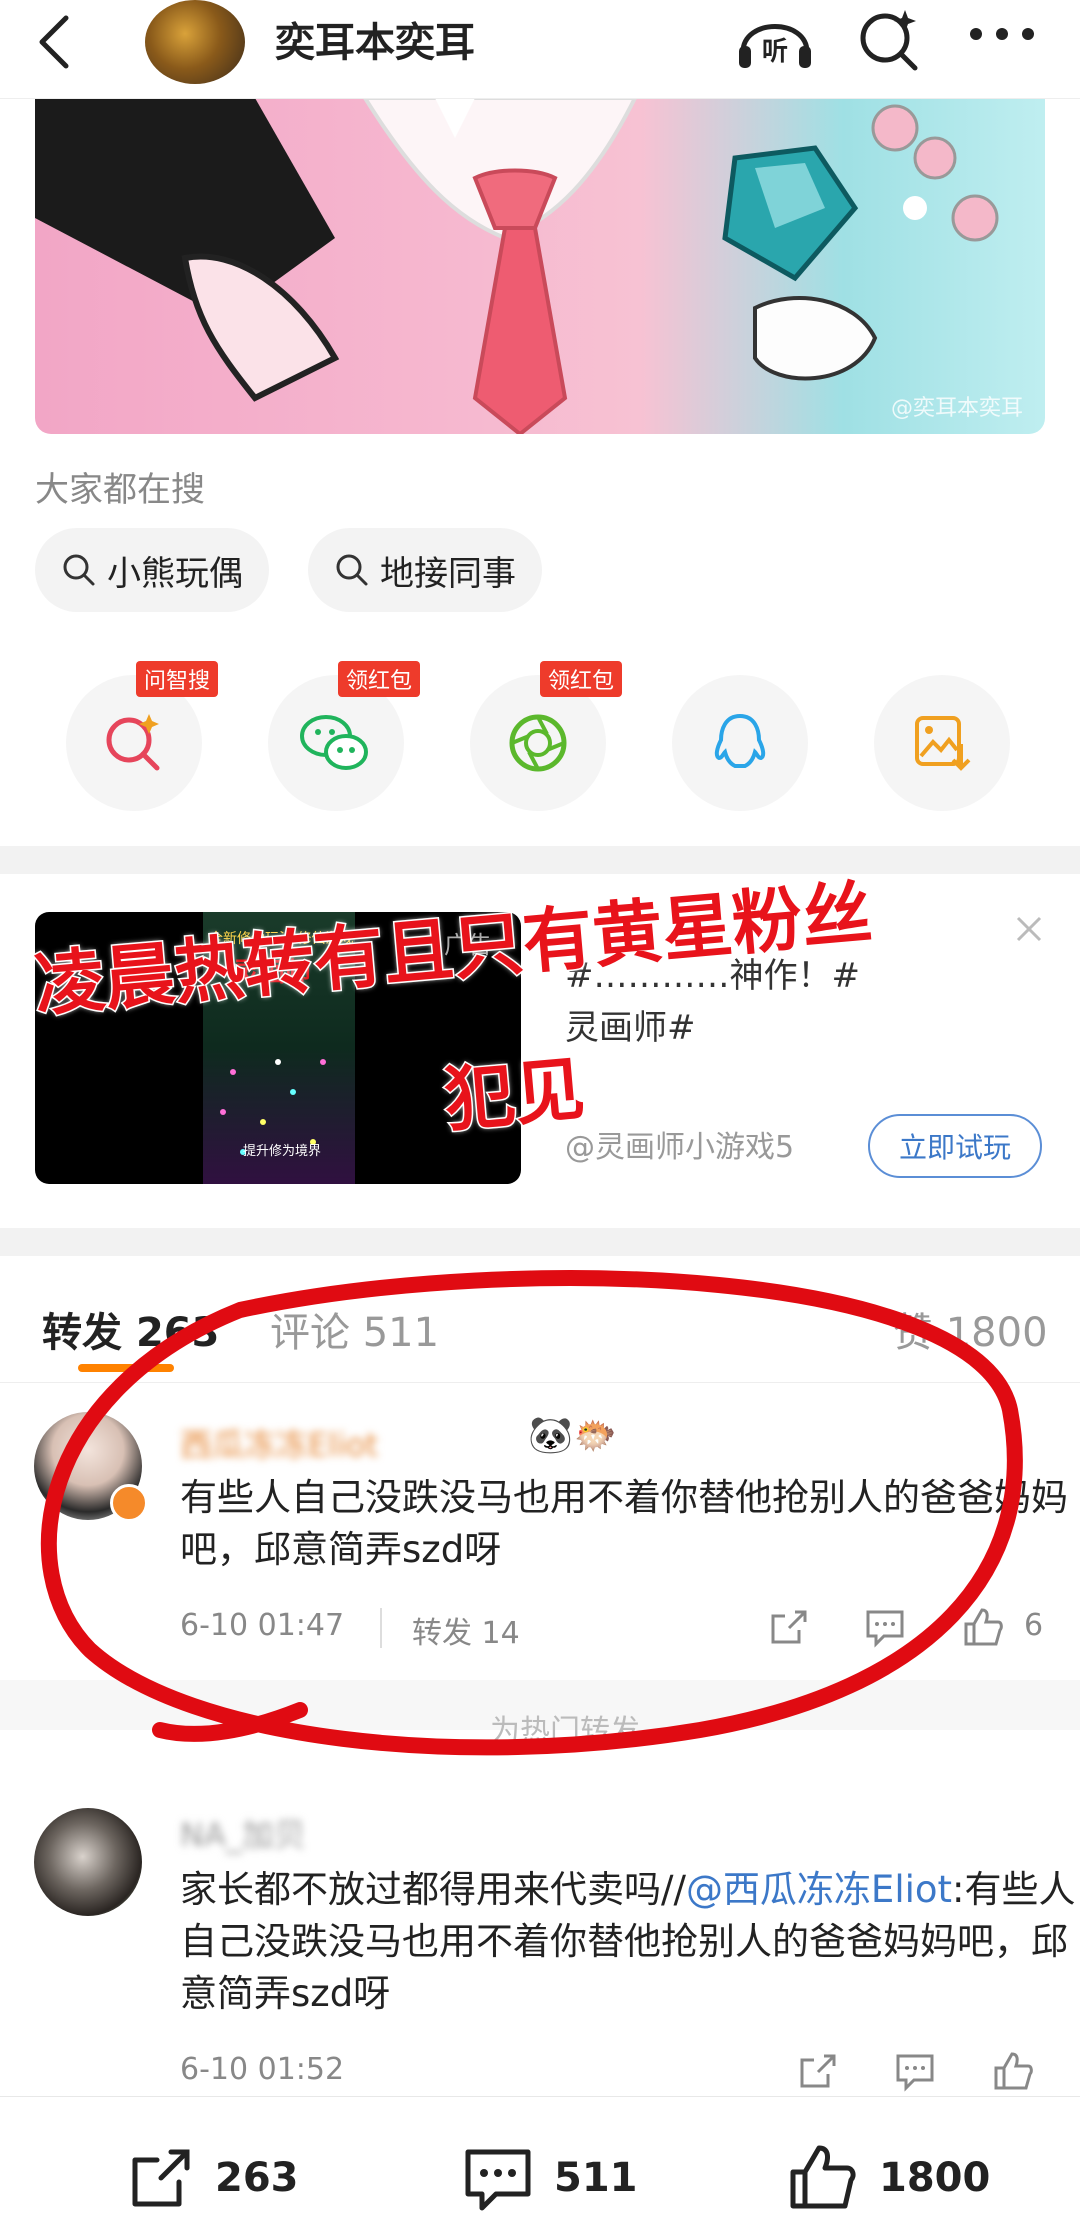  What do you see at coordinates (515, 1094) in the screenshot?
I see `overlay-caption-line2: 犯见` at bounding box center [515, 1094].